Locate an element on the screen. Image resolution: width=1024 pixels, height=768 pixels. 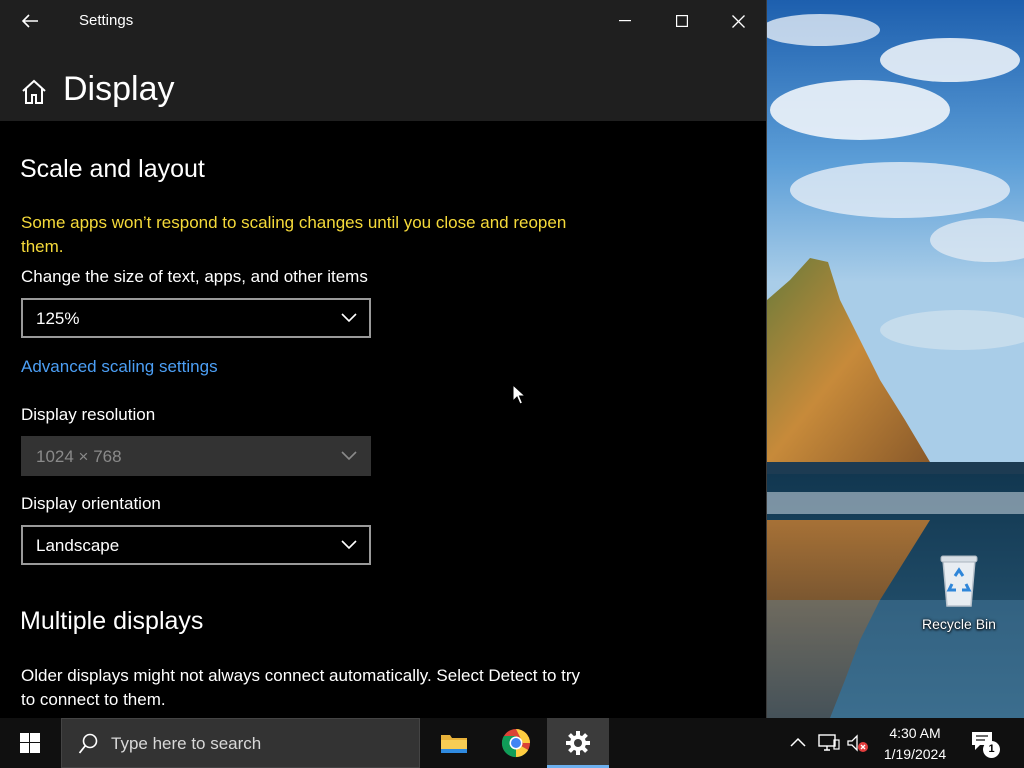
settings-gear-icon is located at coordinates (578, 743).